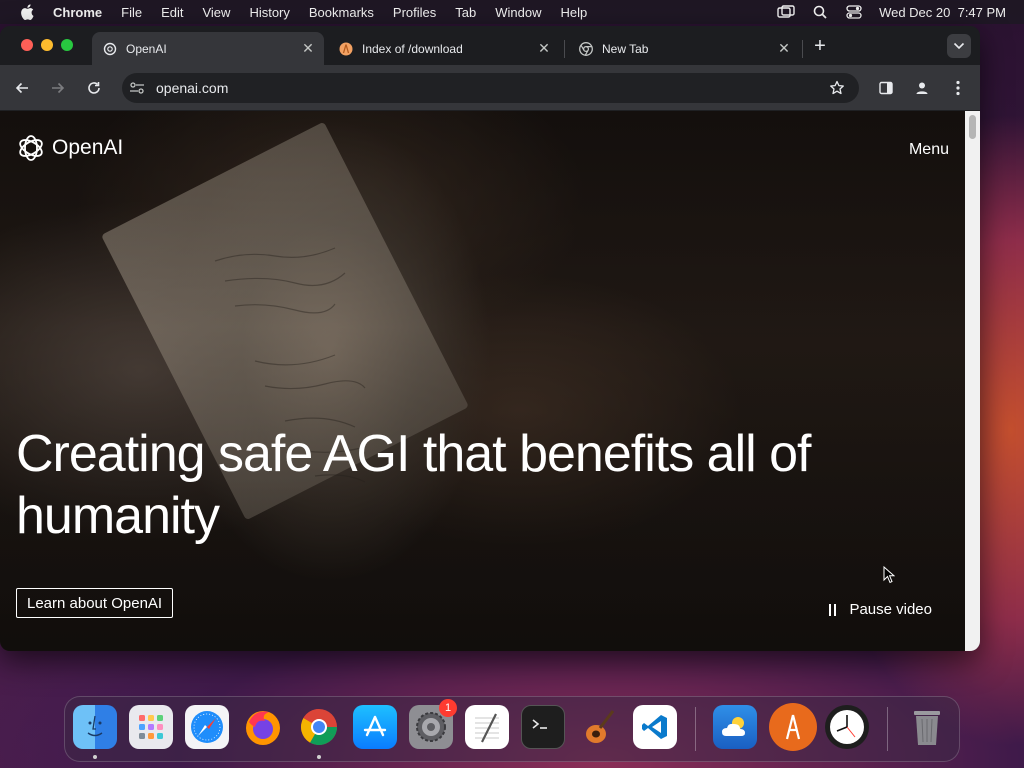 This screenshot has height=768, width=1024. I want to click on pause-icon, so click(834, 609).